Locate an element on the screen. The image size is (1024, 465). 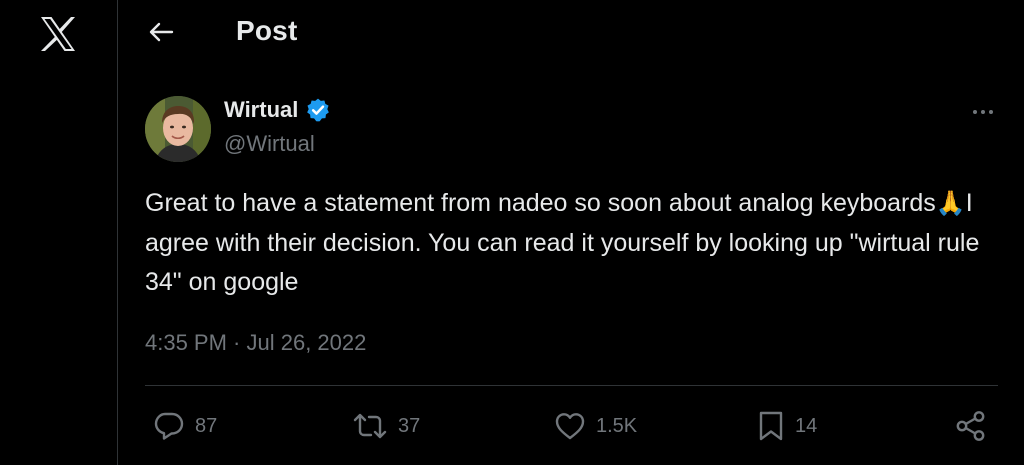
more-options-button is located at coordinates (983, 112).